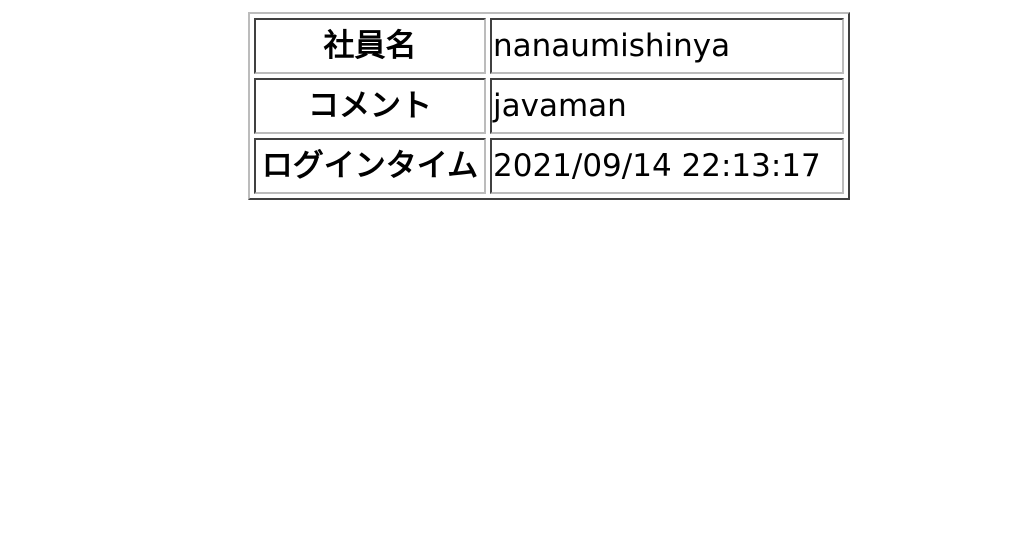 Image resolution: width=1022 pixels, height=544 pixels. I want to click on employee-name-value: nanaumishinya, so click(667, 46).